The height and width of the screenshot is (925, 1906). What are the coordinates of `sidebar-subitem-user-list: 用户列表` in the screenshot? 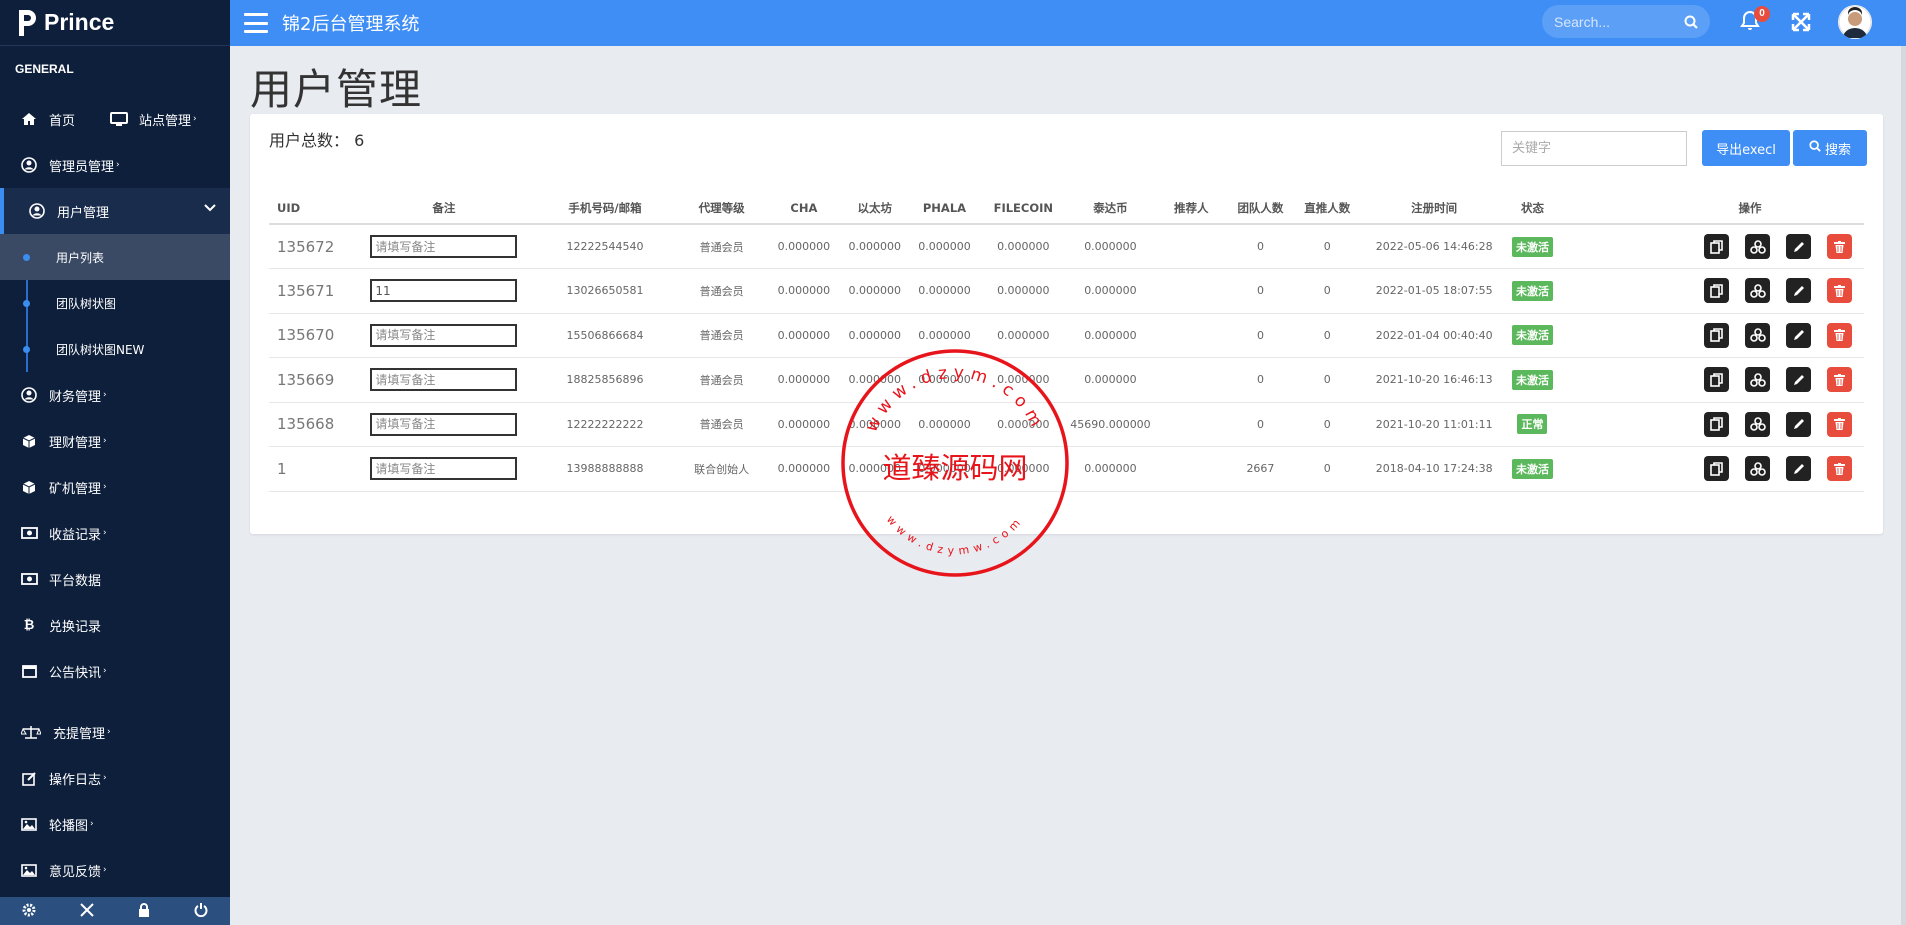 It's located at (115, 257).